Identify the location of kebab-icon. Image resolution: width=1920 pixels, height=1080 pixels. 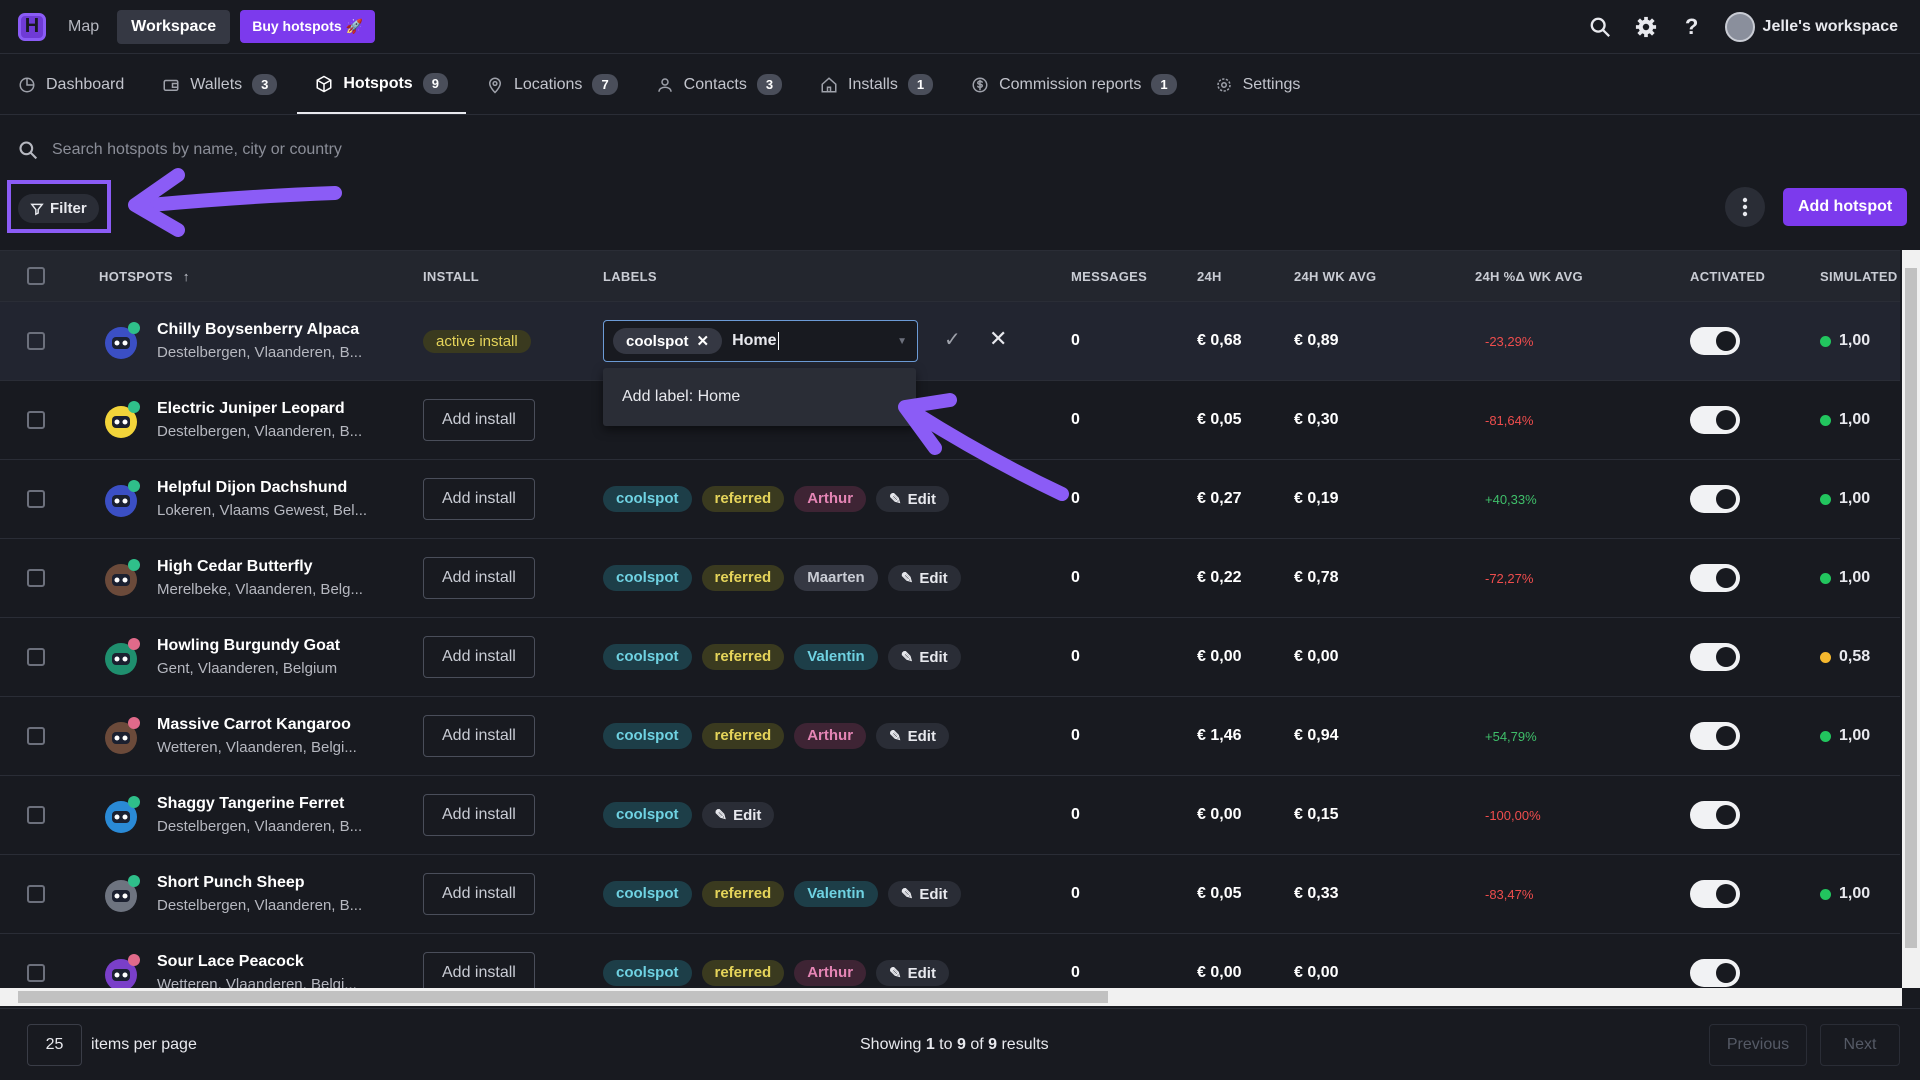
(1745, 207).